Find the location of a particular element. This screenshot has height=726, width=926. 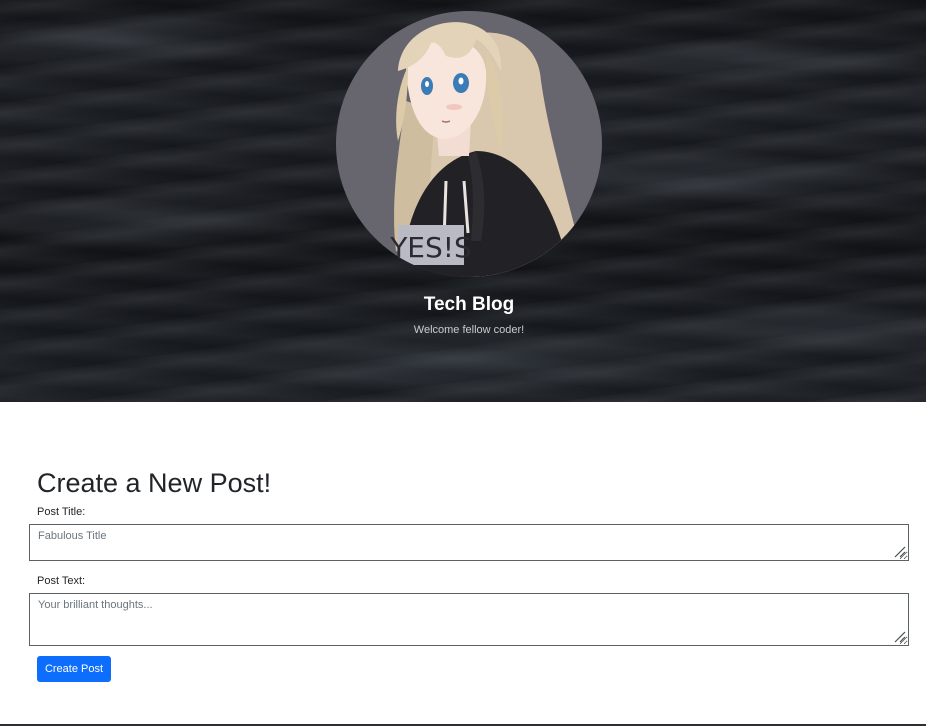

create-post-button: Create Post is located at coordinates (74, 669).